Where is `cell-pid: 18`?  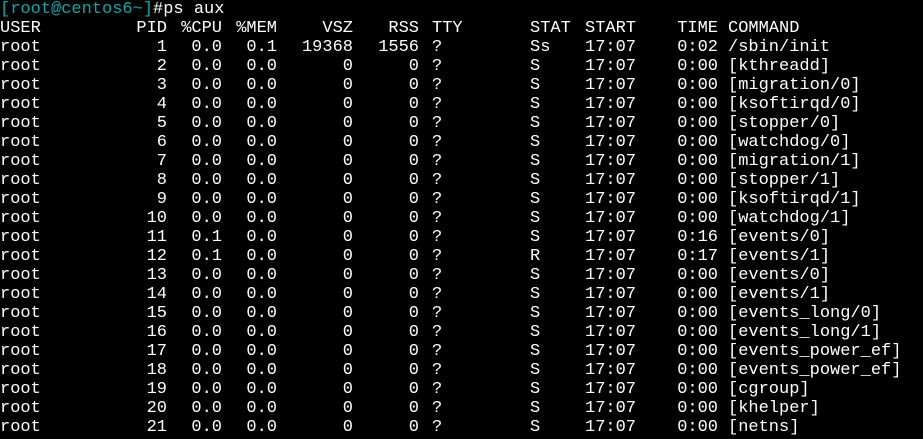 cell-pid: 18 is located at coordinates (156, 370).